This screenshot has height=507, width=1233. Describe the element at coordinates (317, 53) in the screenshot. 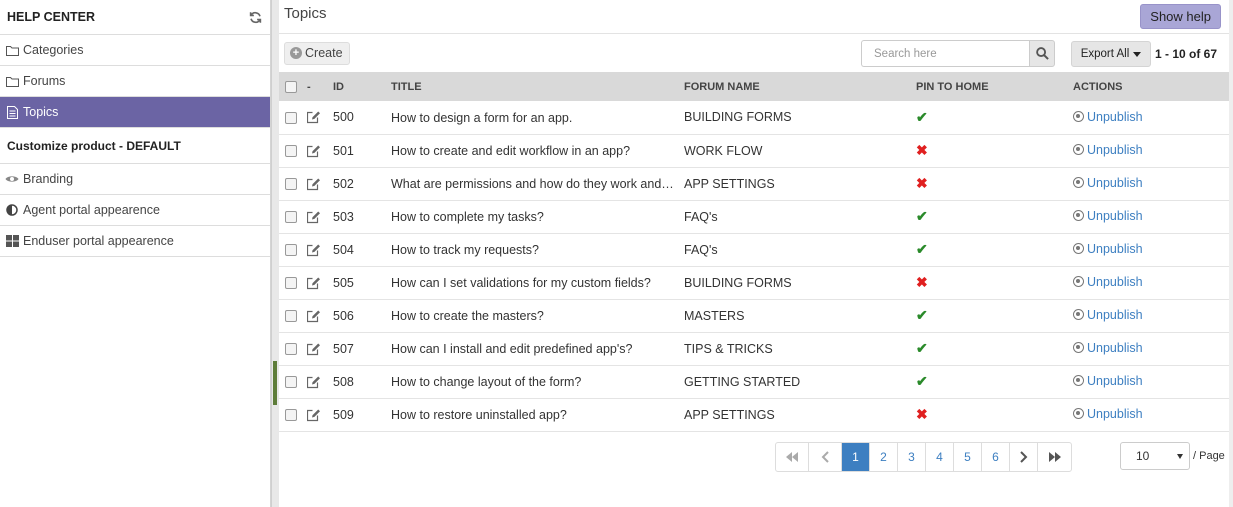

I see `create-button: + Create` at that location.